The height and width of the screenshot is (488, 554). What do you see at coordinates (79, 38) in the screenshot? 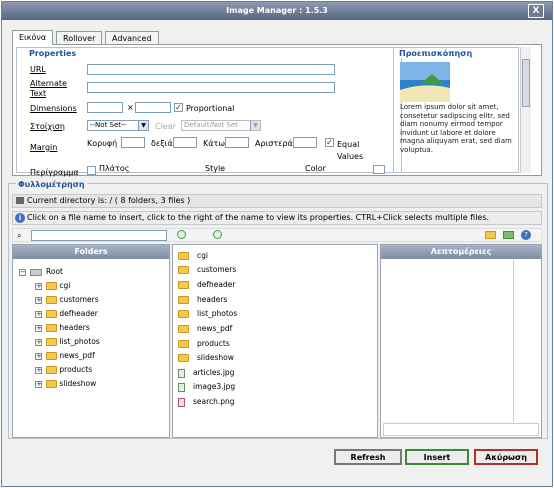
I see `tab-rollover: Rollover` at bounding box center [79, 38].